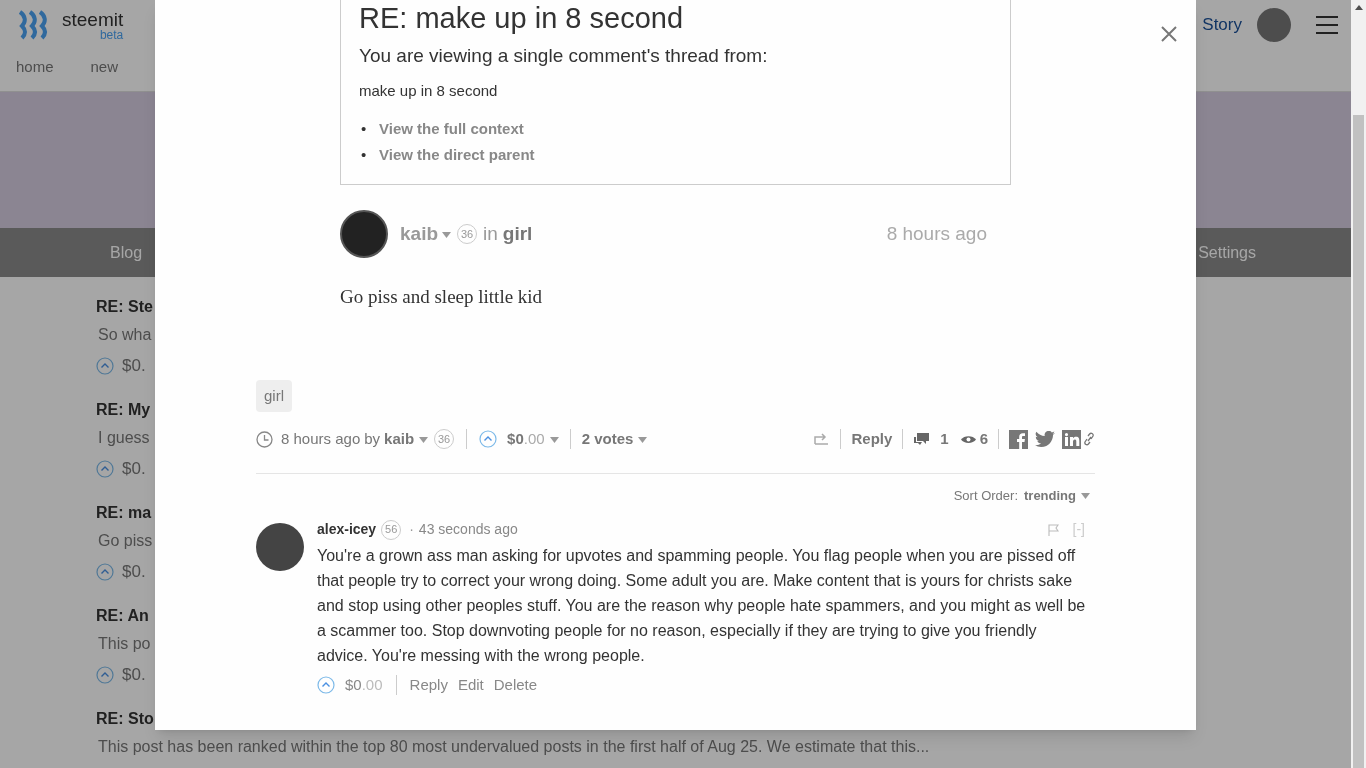 The width and height of the screenshot is (1366, 768). I want to click on comment-action: Edit, so click(470, 685).